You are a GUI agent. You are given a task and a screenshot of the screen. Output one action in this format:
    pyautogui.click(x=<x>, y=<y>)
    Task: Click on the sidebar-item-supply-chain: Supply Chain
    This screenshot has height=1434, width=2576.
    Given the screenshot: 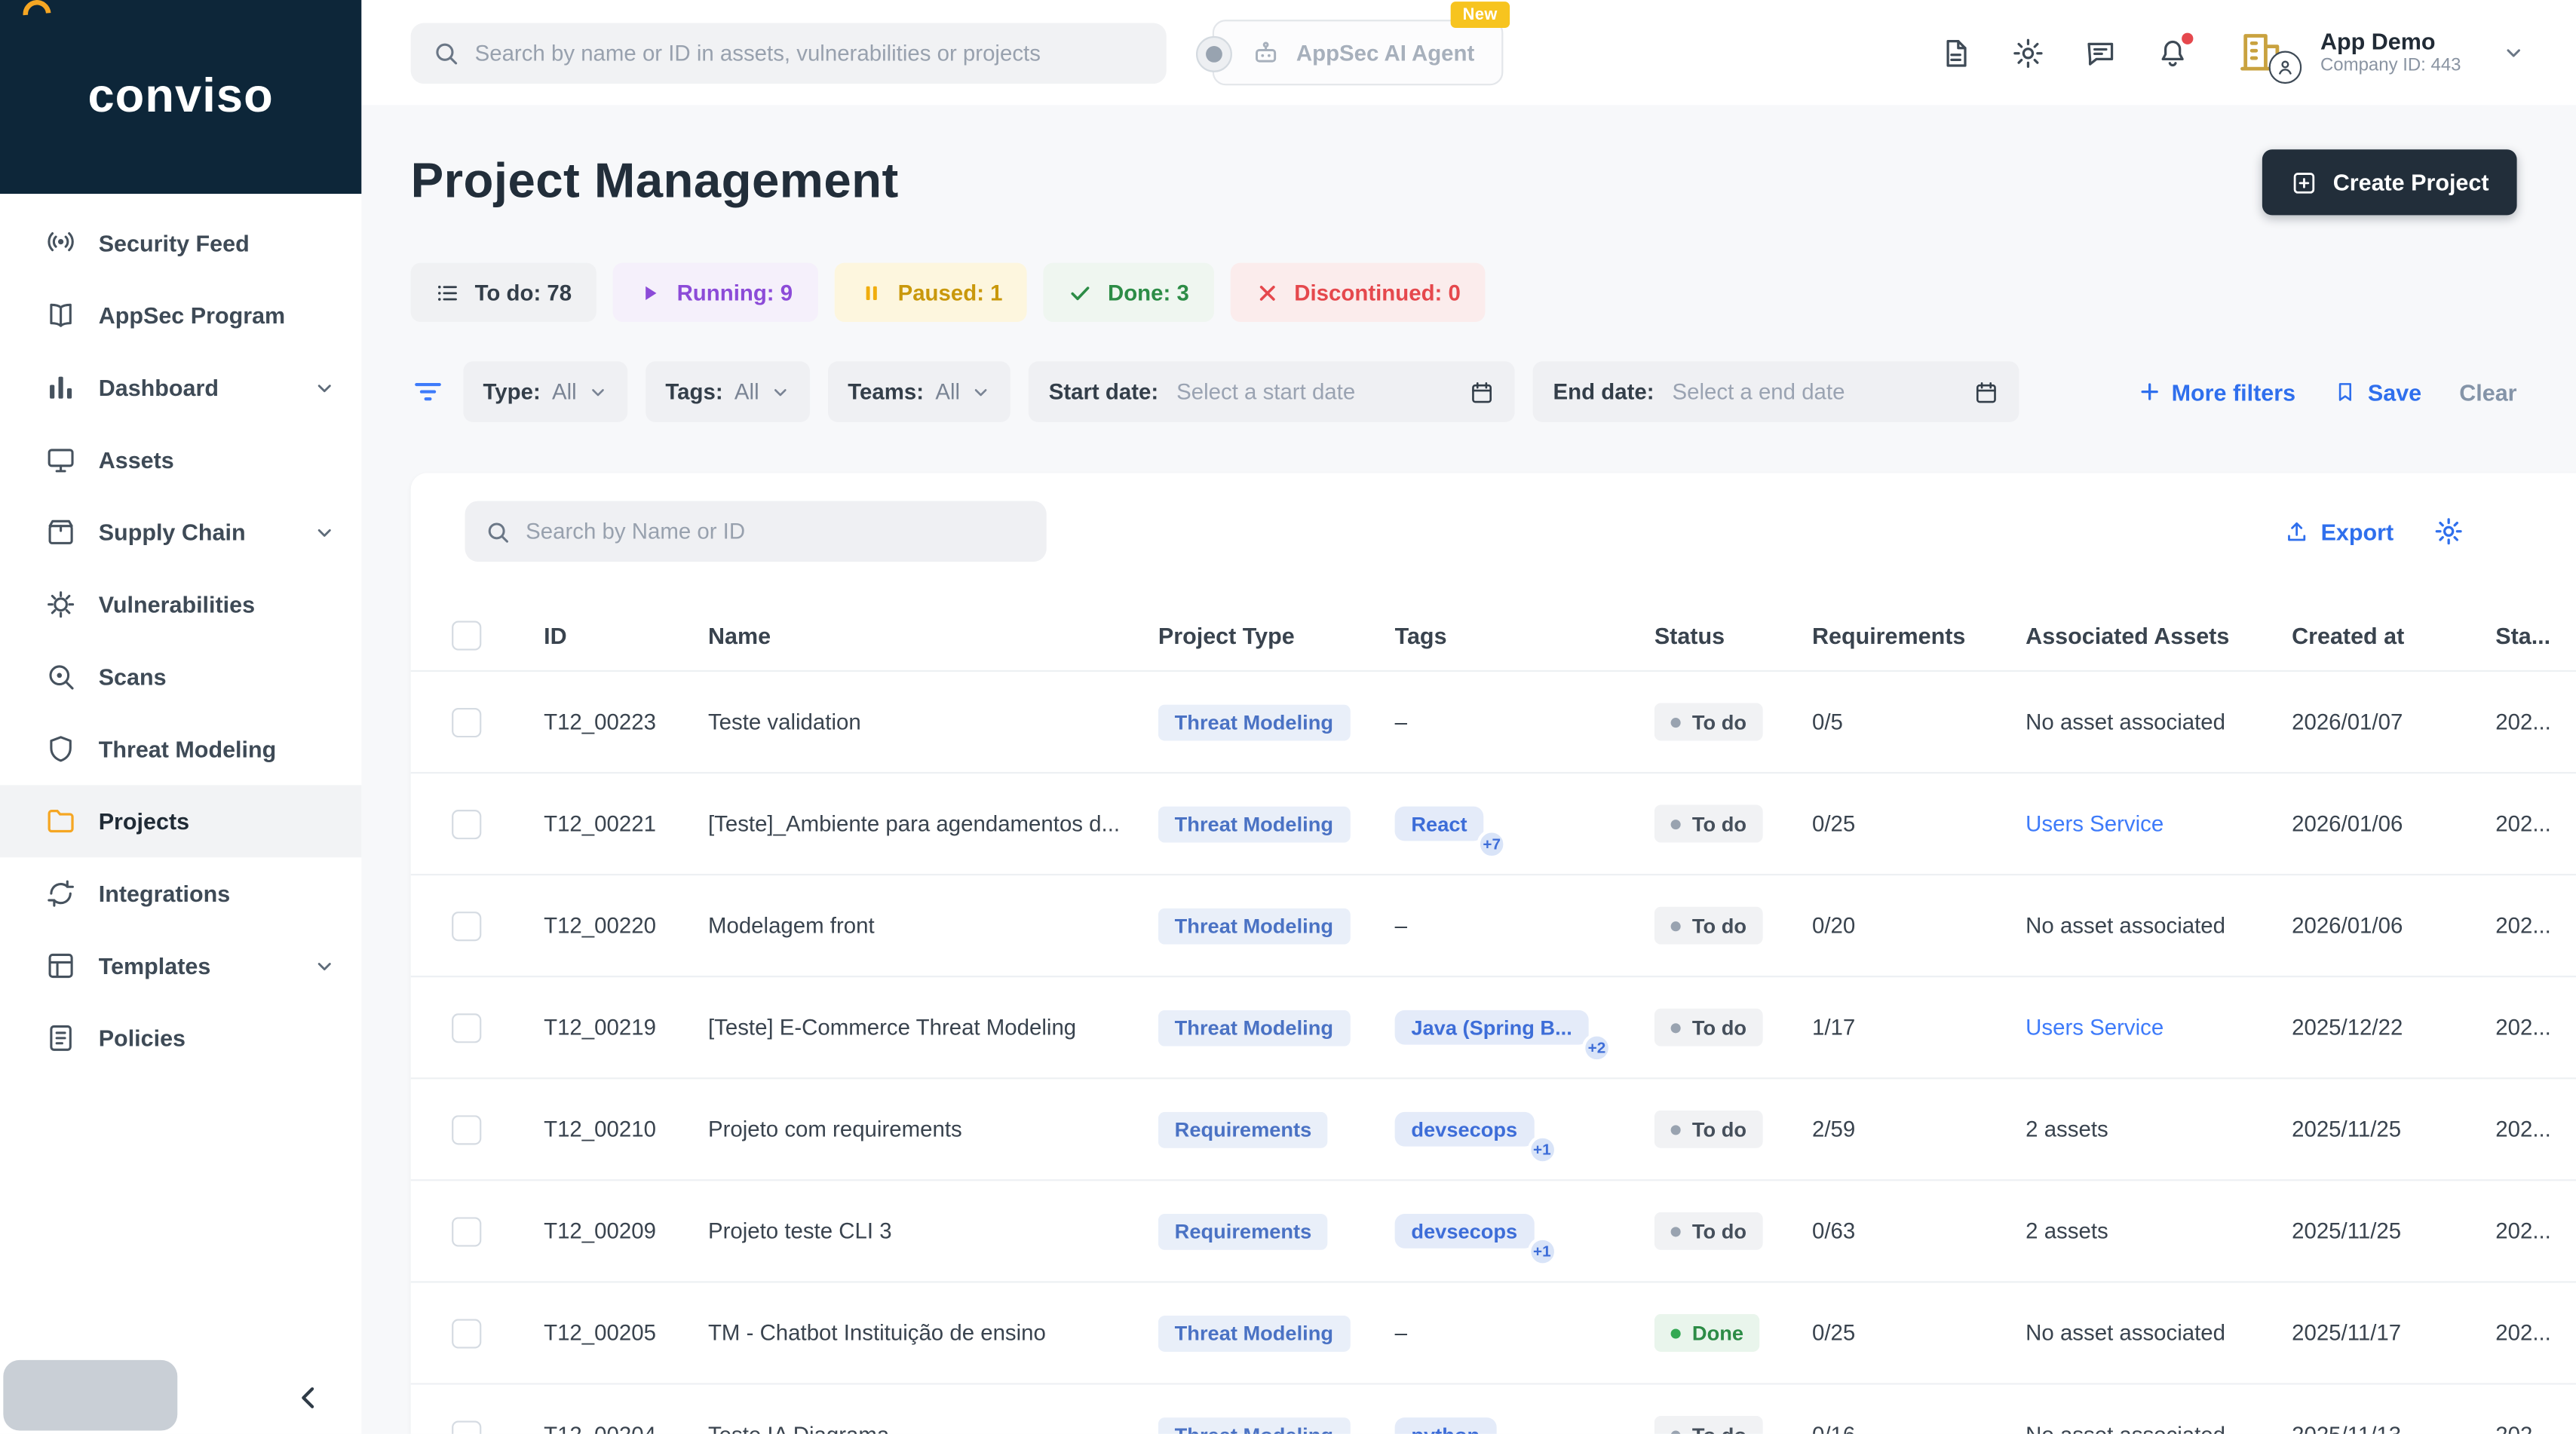 What is the action you would take?
    pyautogui.click(x=180, y=532)
    